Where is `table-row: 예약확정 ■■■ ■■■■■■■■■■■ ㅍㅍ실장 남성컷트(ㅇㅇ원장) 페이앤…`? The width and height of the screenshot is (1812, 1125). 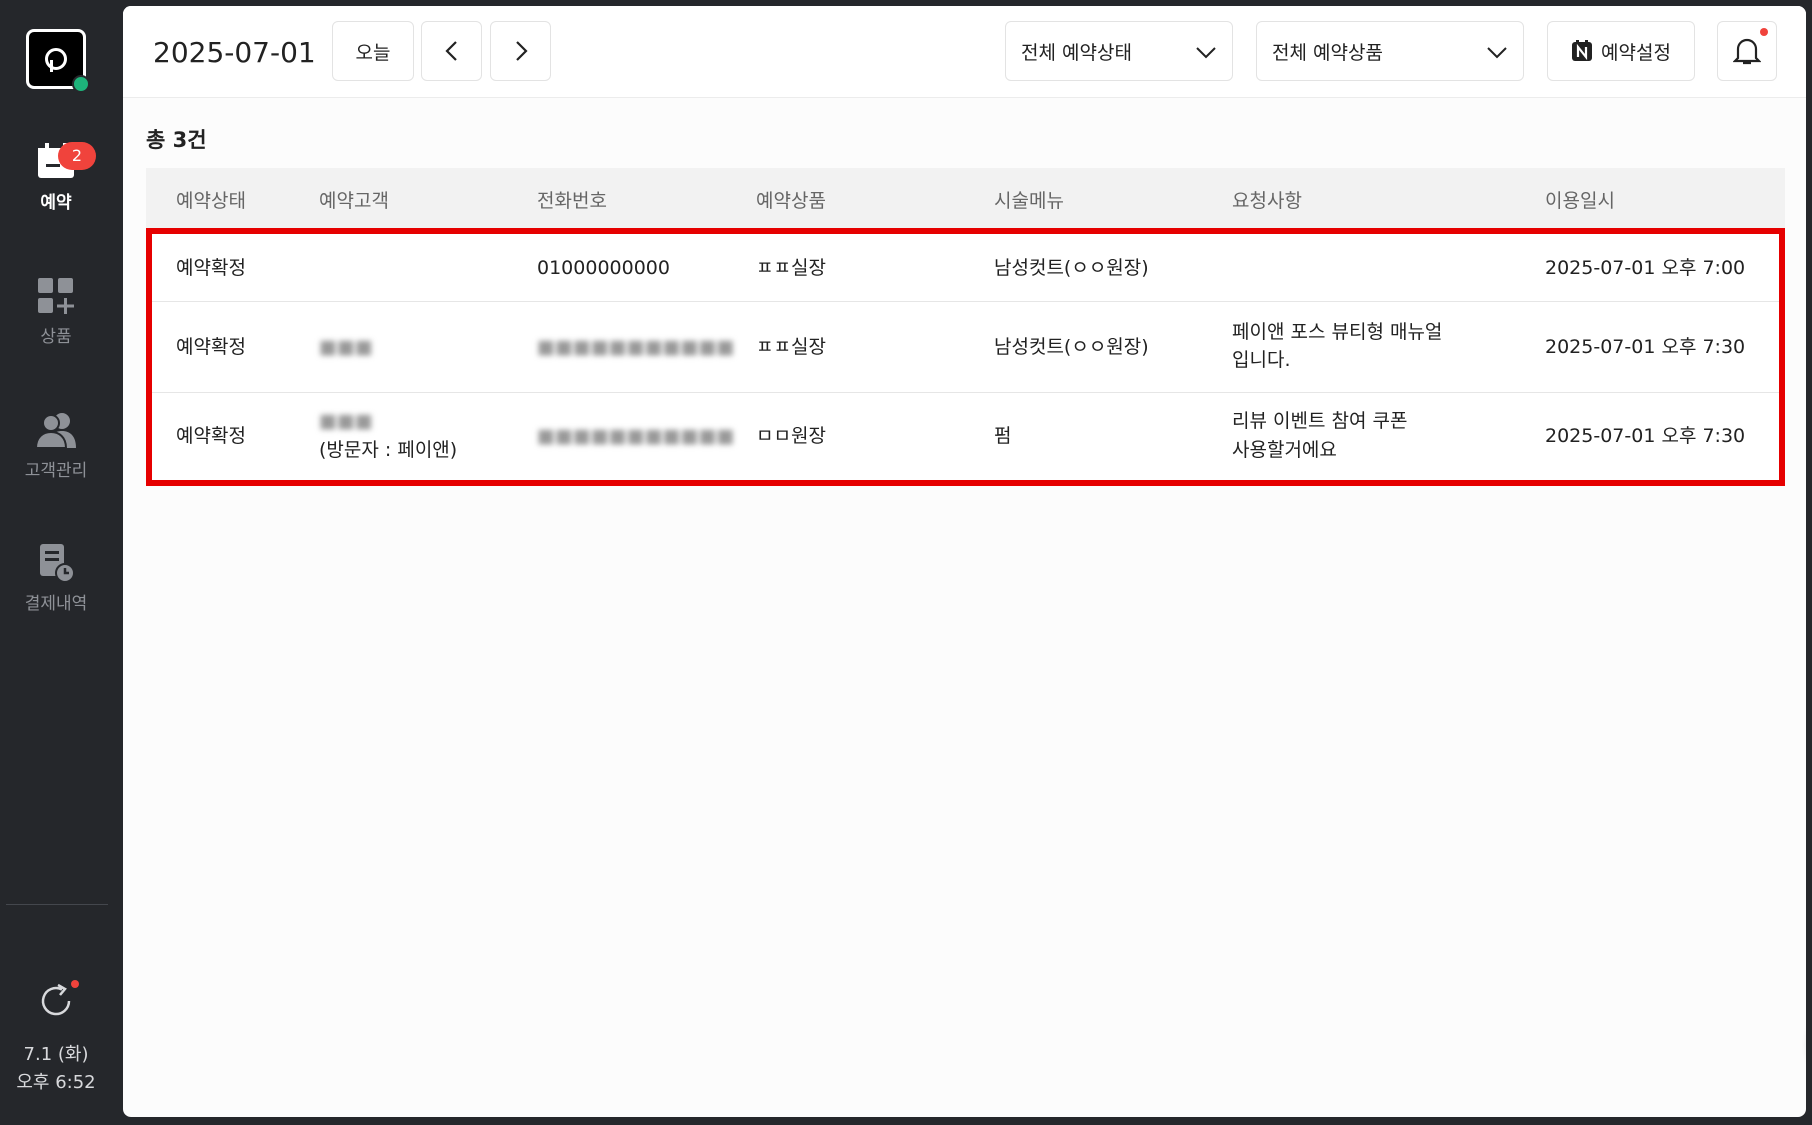 table-row: 예약확정 ■■■ ■■■■■■■■■■■ ㅍㅍ실장 남성컷트(ㅇㅇ원장) 페이앤… is located at coordinates (965, 347).